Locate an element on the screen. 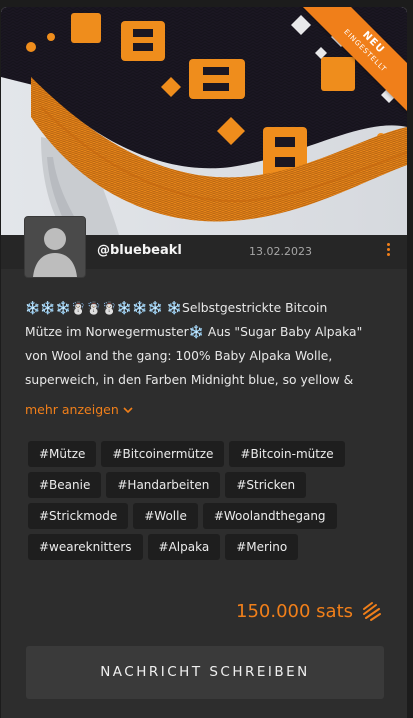 Image resolution: width=413 pixels, height=718 pixels. tag: #Mütze is located at coordinates (62, 454).